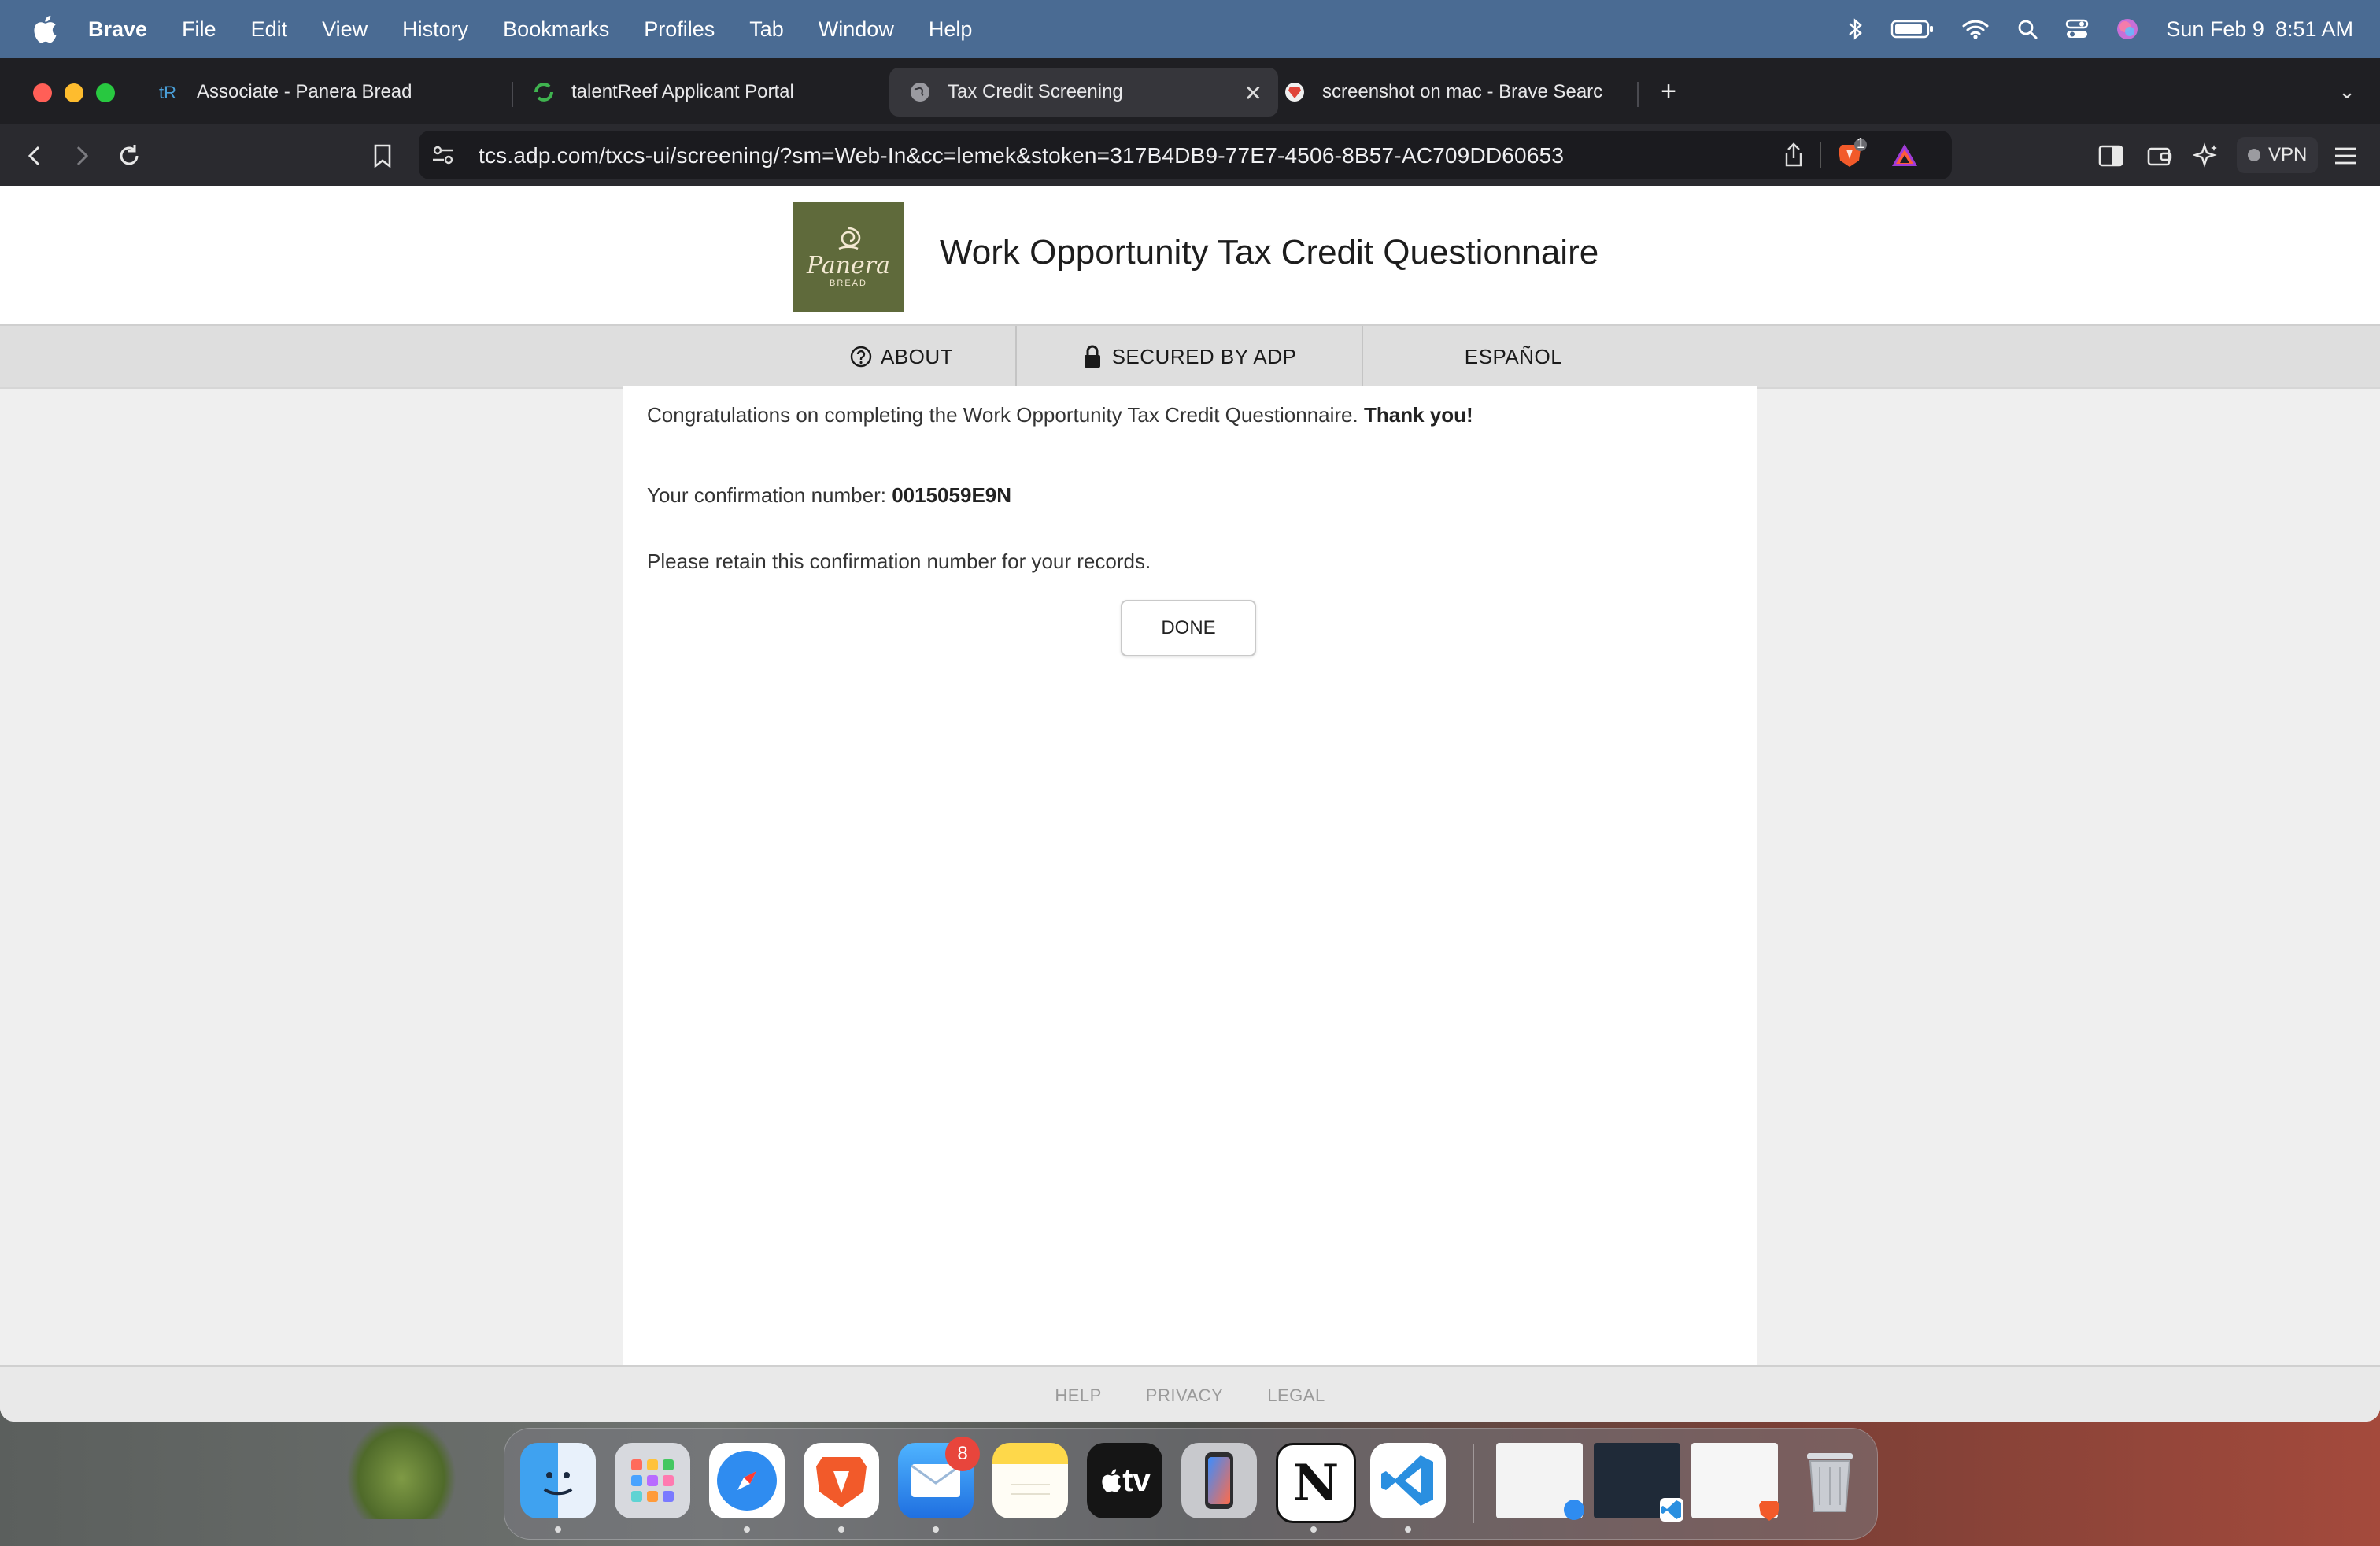 The width and height of the screenshot is (2380, 1546). Describe the element at coordinates (682, 91) in the screenshot. I see `tab-title: talentReef Applicant Portal` at that location.